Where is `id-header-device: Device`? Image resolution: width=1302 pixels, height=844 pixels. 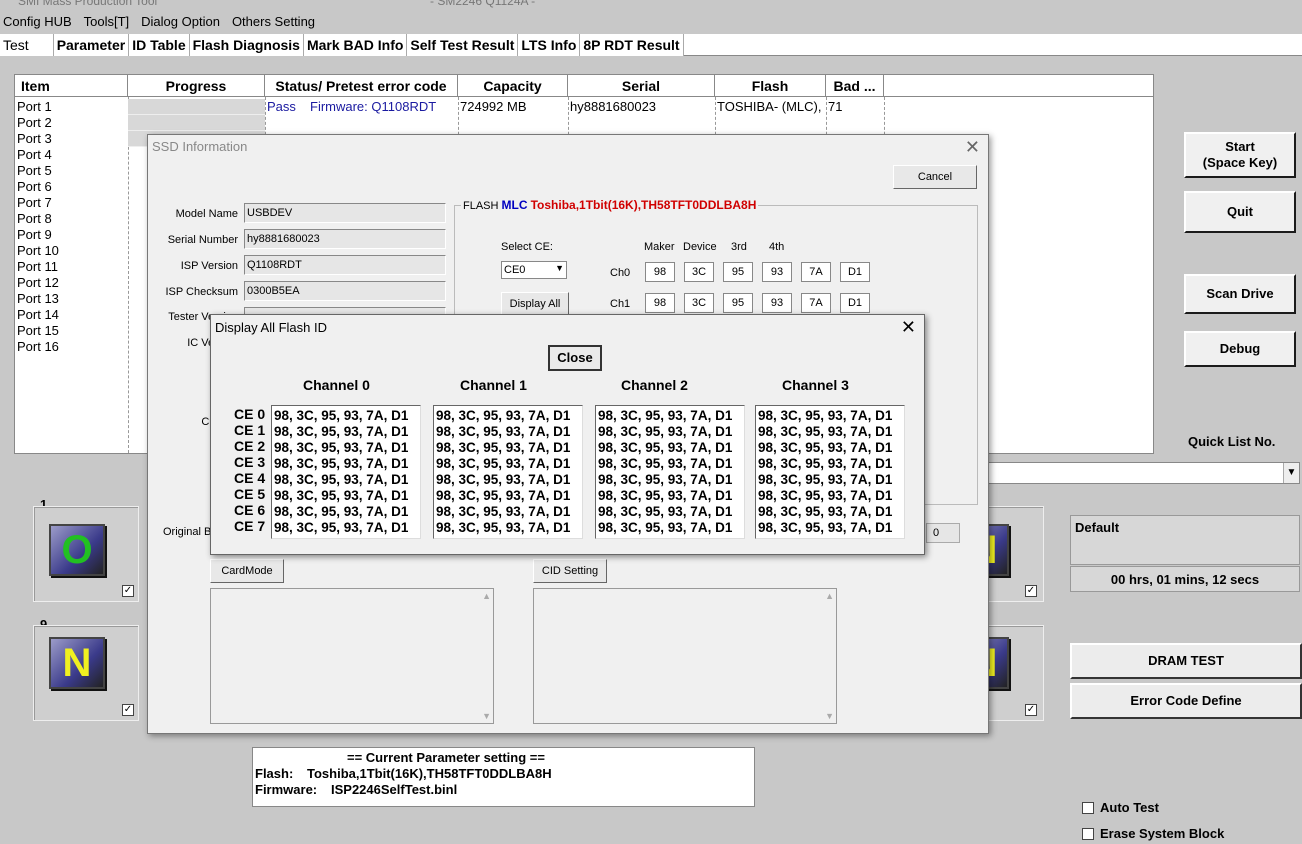
id-header-device: Device is located at coordinates (700, 247).